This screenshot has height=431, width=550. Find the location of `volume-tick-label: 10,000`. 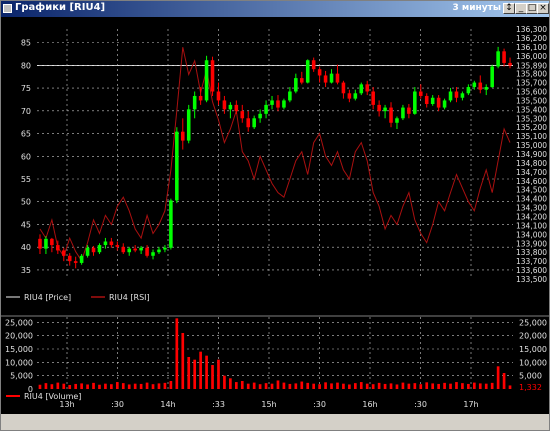

volume-tick-label: 10,000 is located at coordinates (19, 362).